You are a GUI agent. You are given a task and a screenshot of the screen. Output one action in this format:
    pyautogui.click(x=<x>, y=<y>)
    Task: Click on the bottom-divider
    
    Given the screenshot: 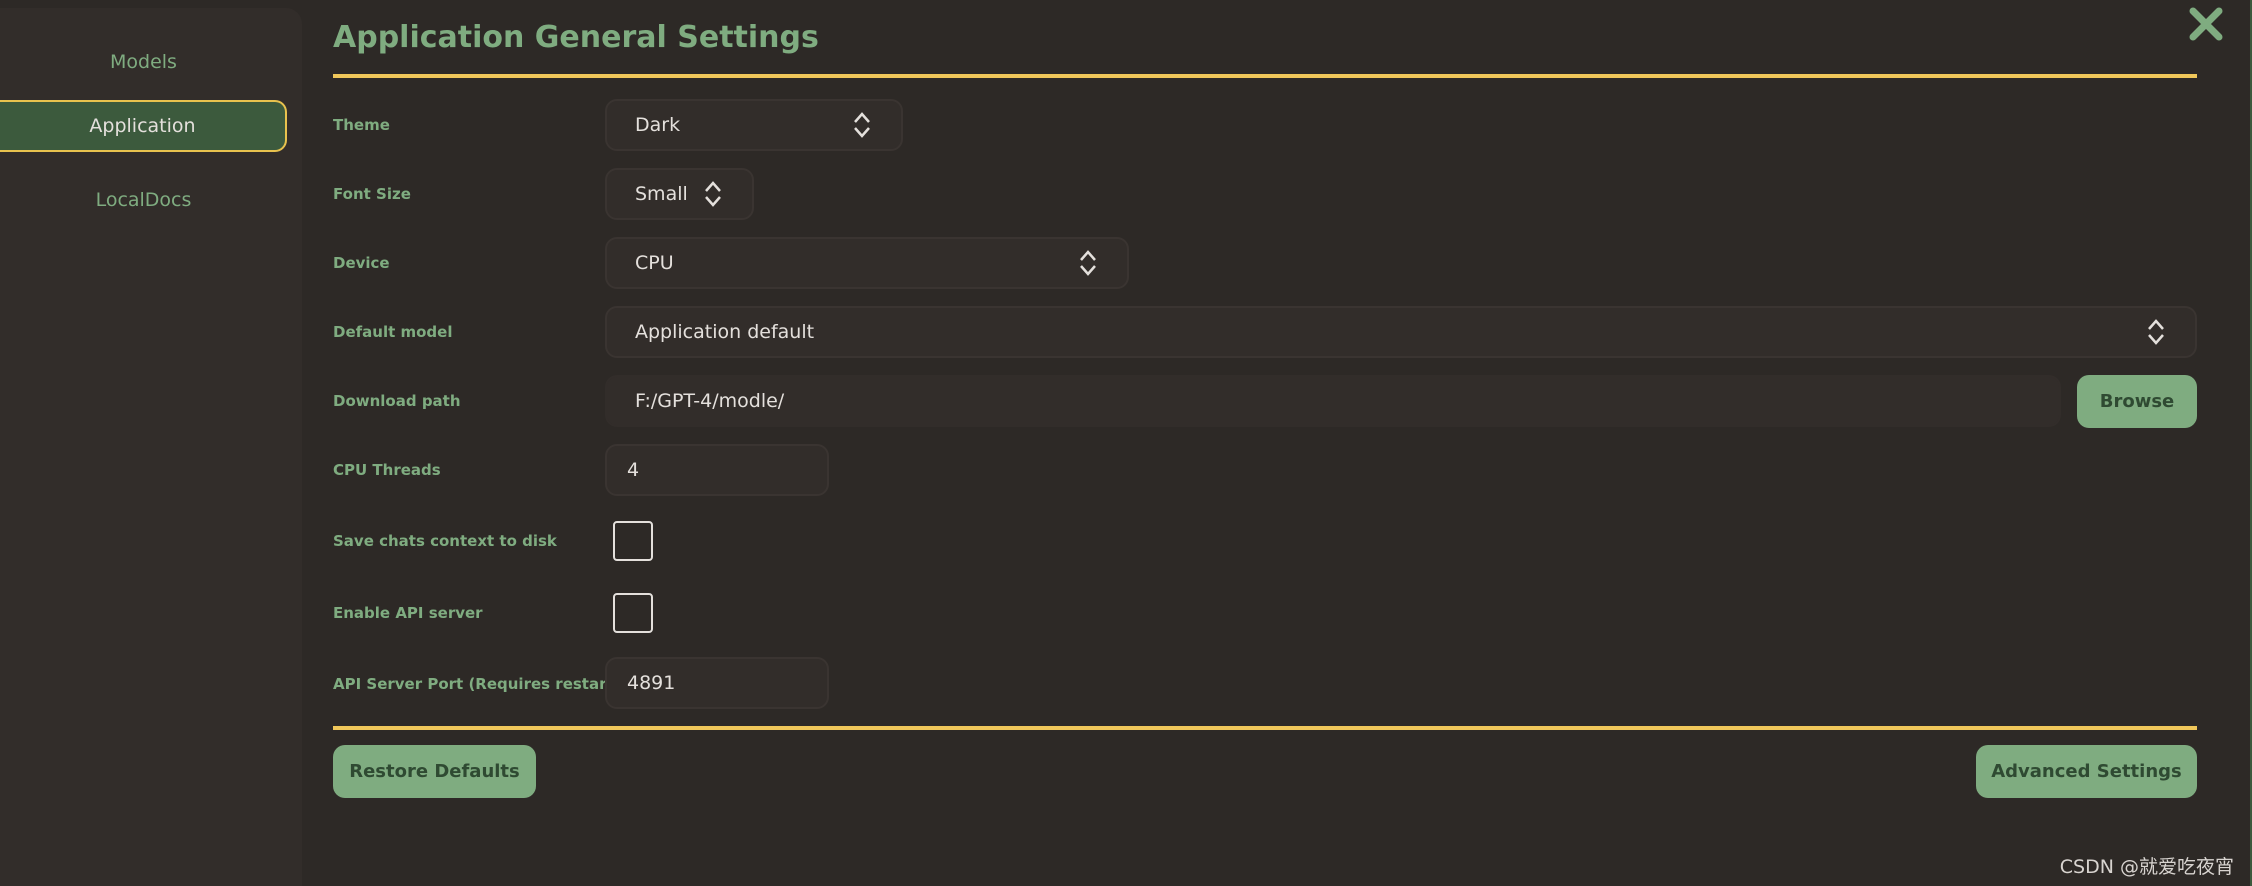 What is the action you would take?
    pyautogui.click(x=1265, y=728)
    